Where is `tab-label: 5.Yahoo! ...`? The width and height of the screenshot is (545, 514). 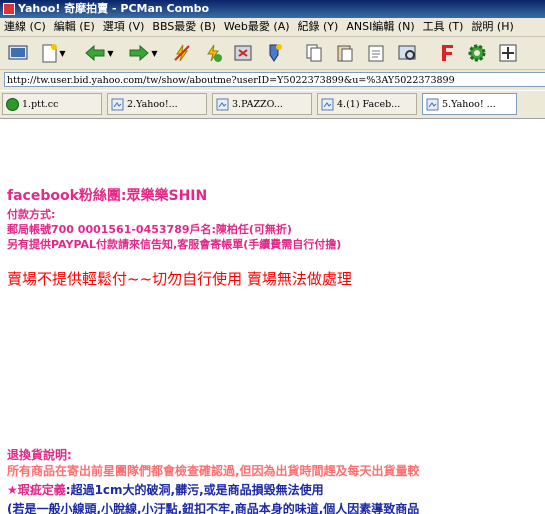 tab-label: 5.Yahoo! ... is located at coordinates (469, 104).